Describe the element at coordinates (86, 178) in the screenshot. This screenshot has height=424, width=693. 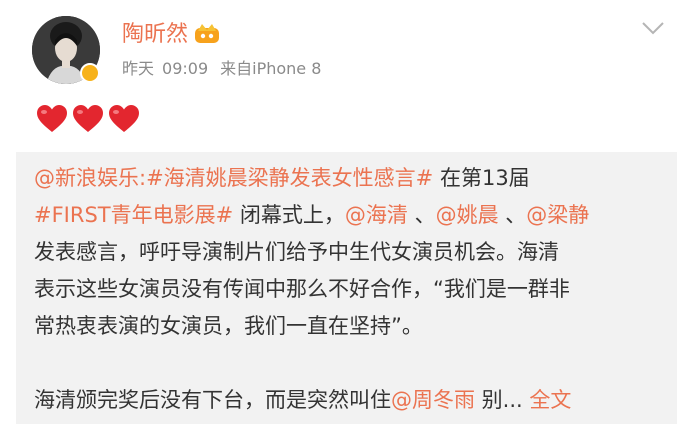
I see `mention-sina-ent: @新浪娱乐` at that location.